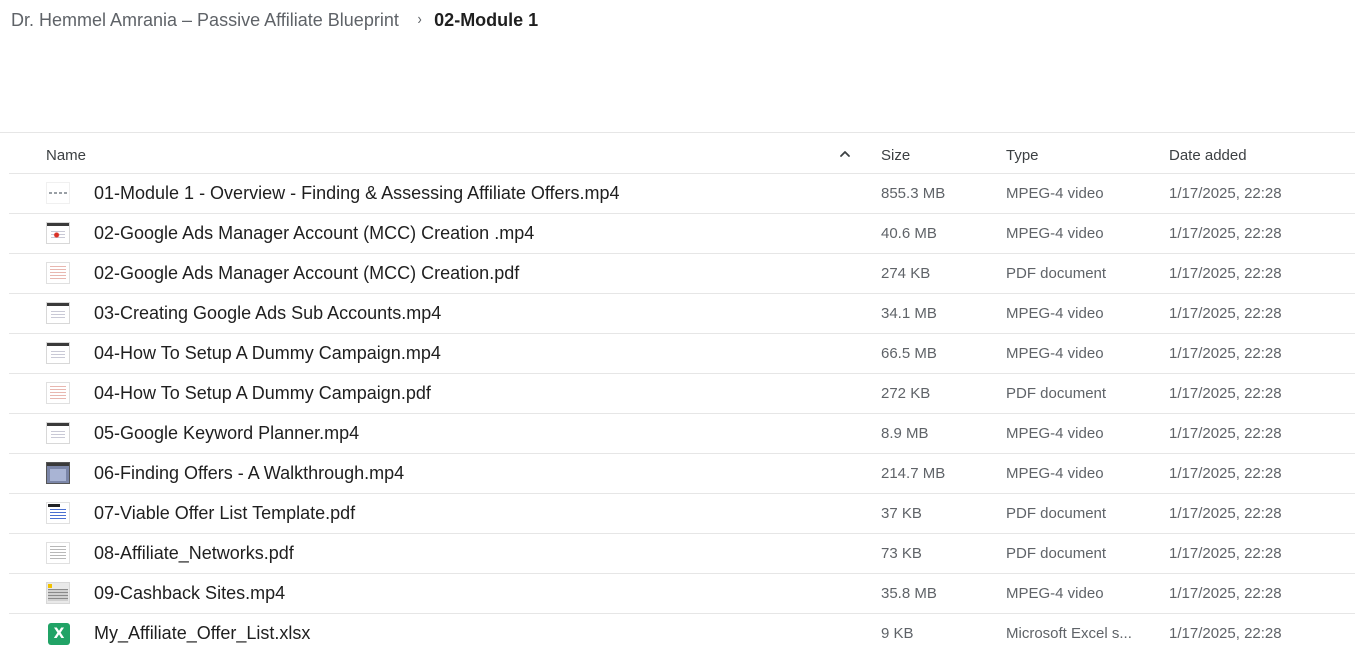 The image size is (1355, 653). Describe the element at coordinates (909, 313) in the screenshot. I see `file-size: 34.1 MB` at that location.